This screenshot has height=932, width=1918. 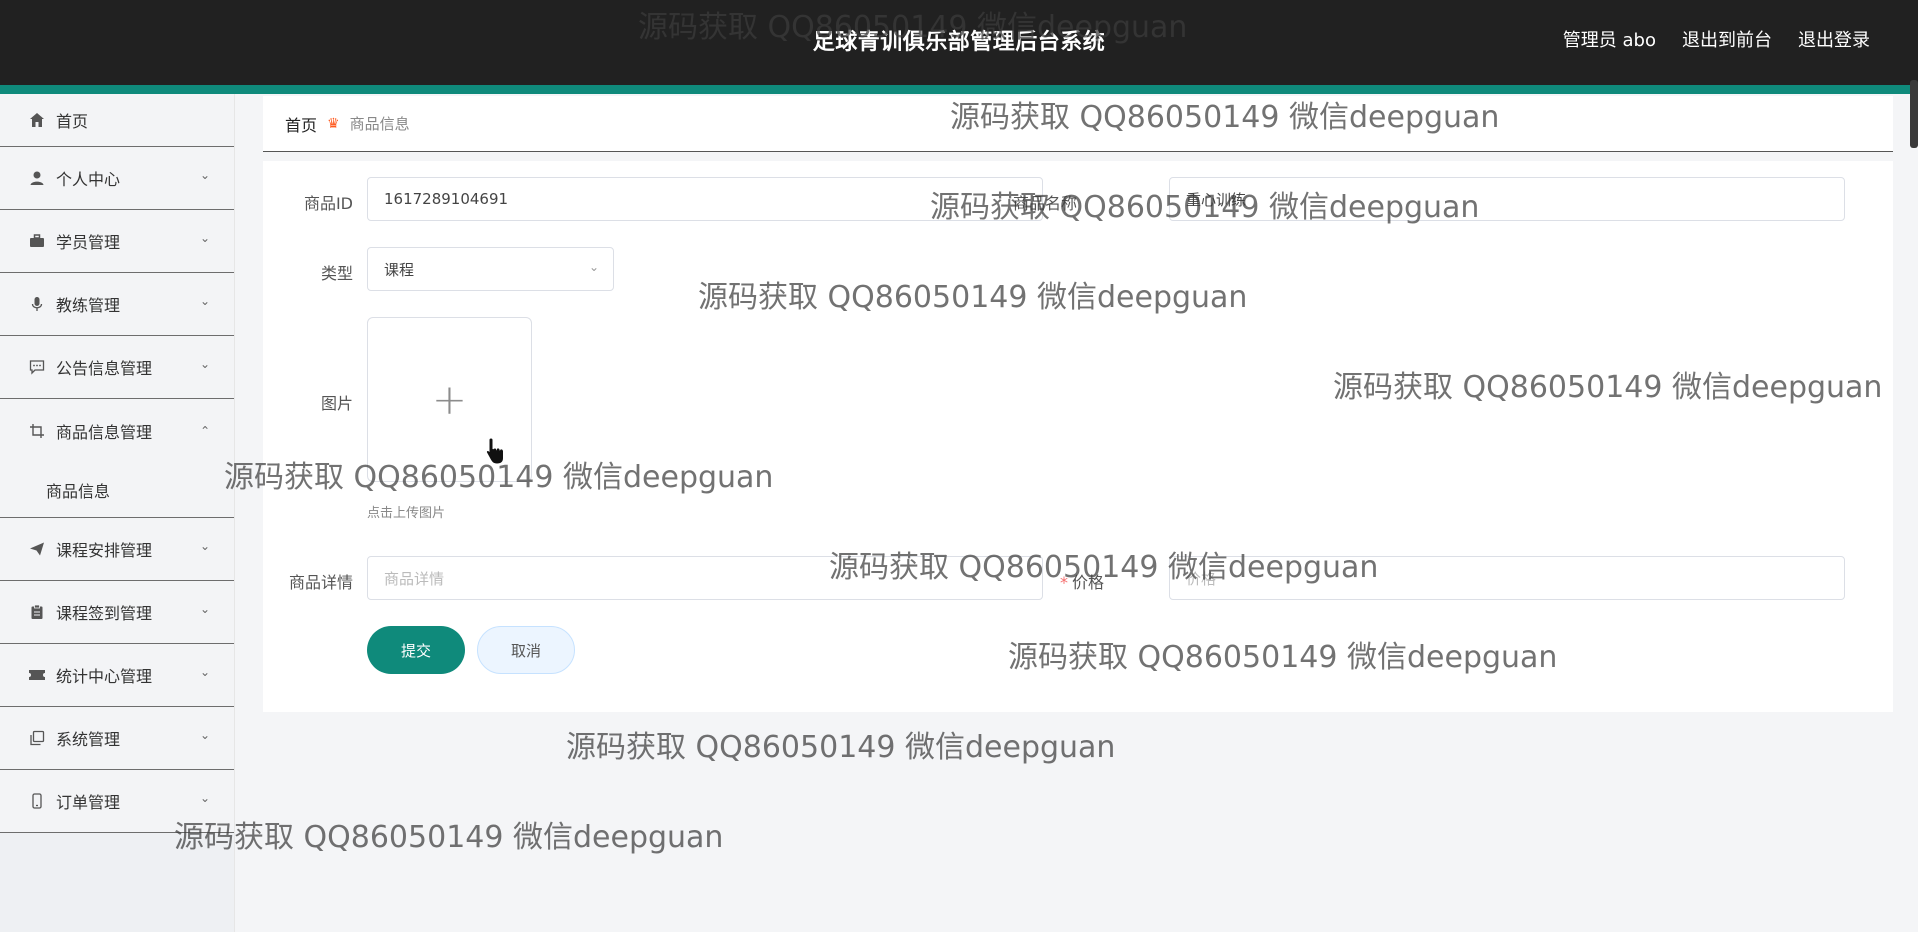 What do you see at coordinates (336, 273) in the screenshot?
I see `type-label: 类型` at bounding box center [336, 273].